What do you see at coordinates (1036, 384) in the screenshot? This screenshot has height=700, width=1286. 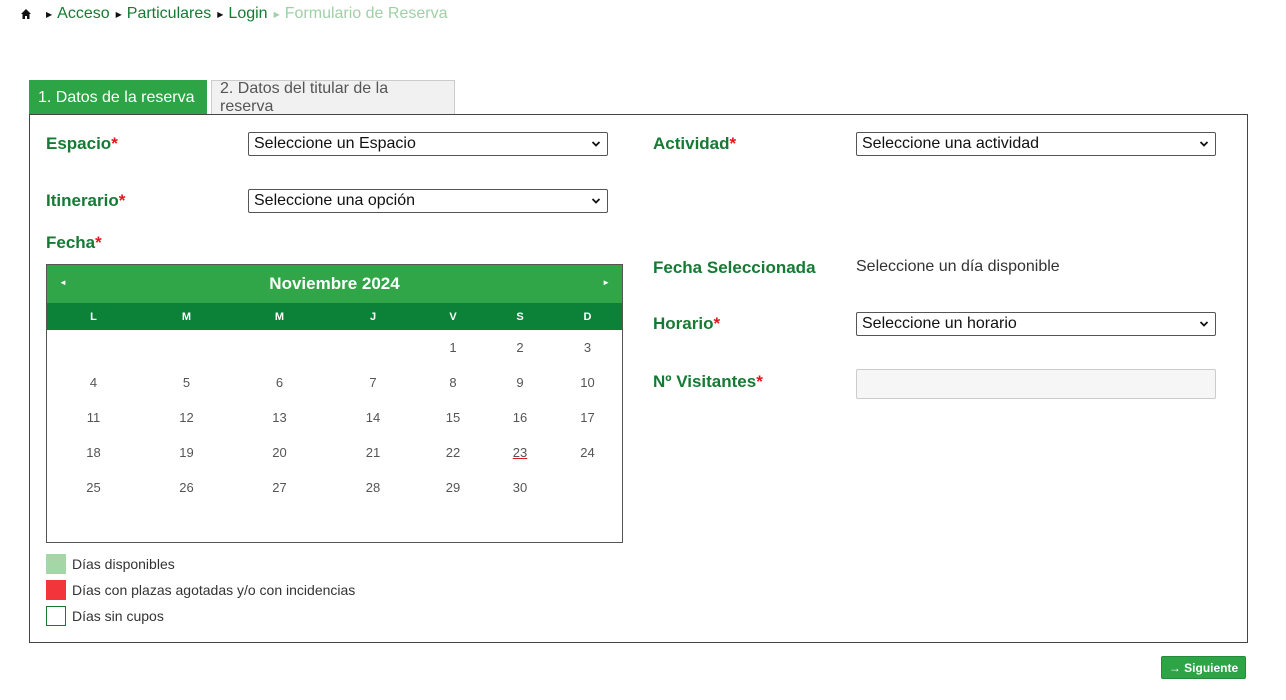 I see `visitantes-input` at bounding box center [1036, 384].